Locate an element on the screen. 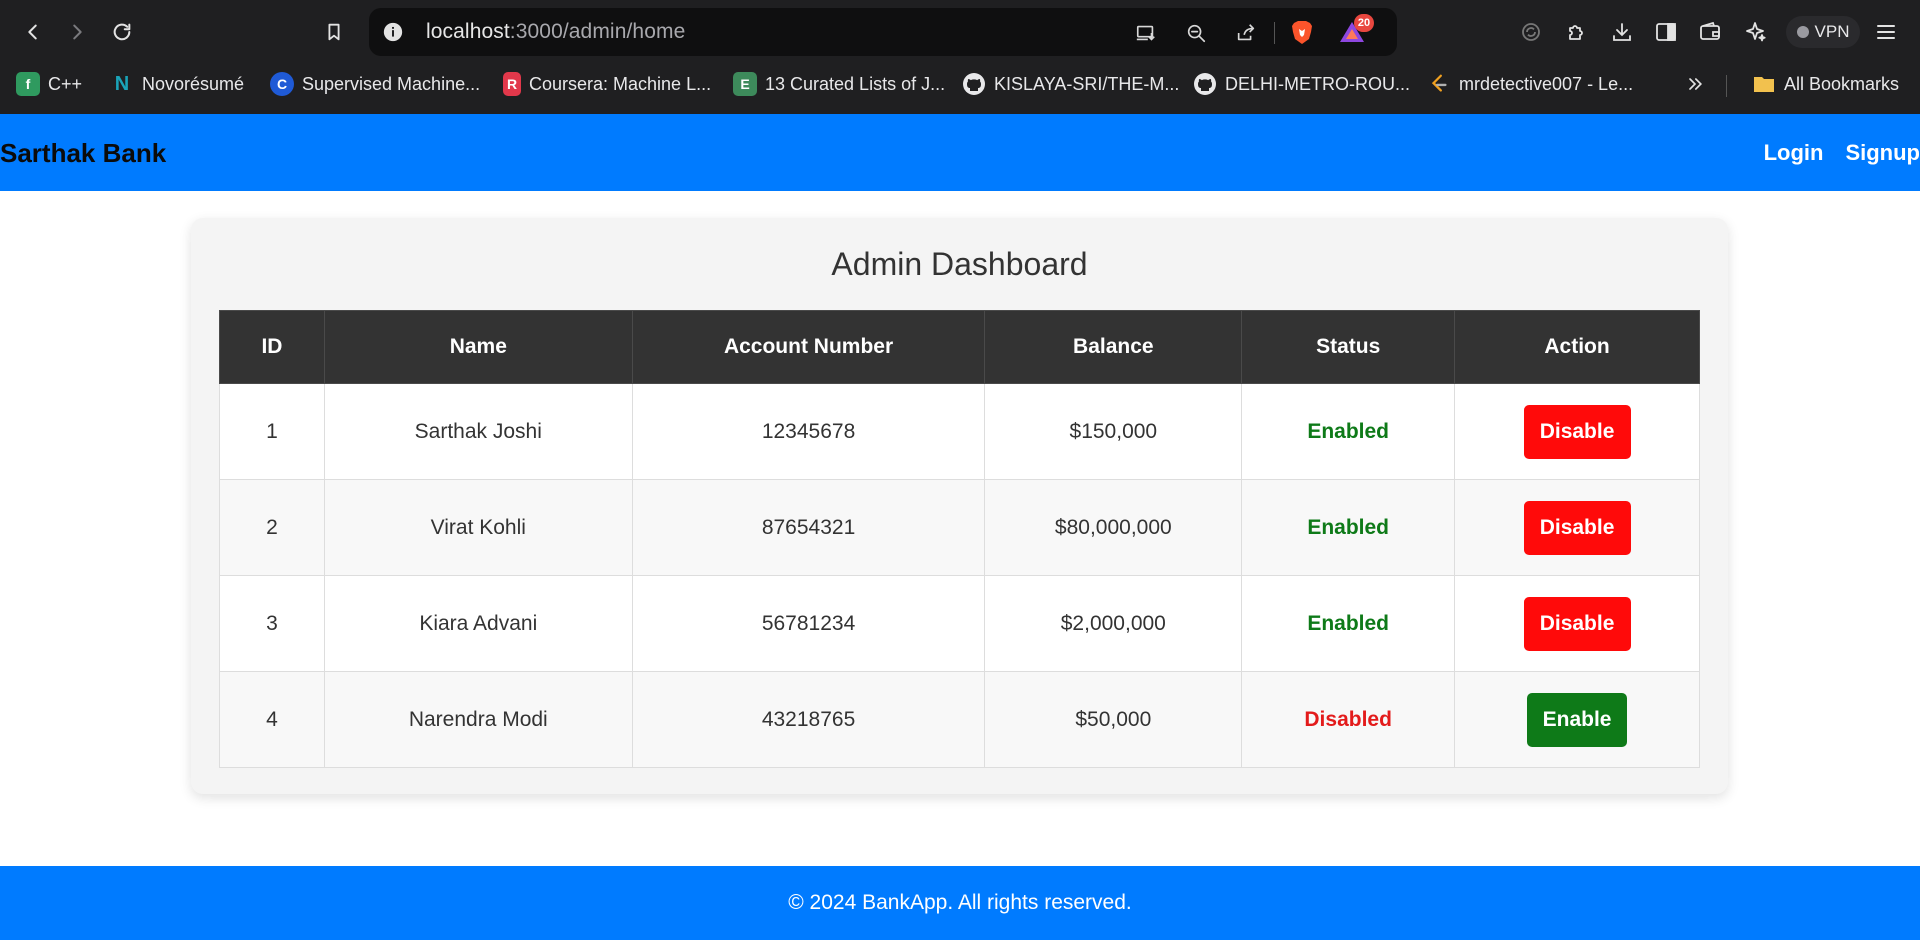 Image resolution: width=1920 pixels, height=940 pixels. cell-name: Kiara Advani is located at coordinates (478, 623).